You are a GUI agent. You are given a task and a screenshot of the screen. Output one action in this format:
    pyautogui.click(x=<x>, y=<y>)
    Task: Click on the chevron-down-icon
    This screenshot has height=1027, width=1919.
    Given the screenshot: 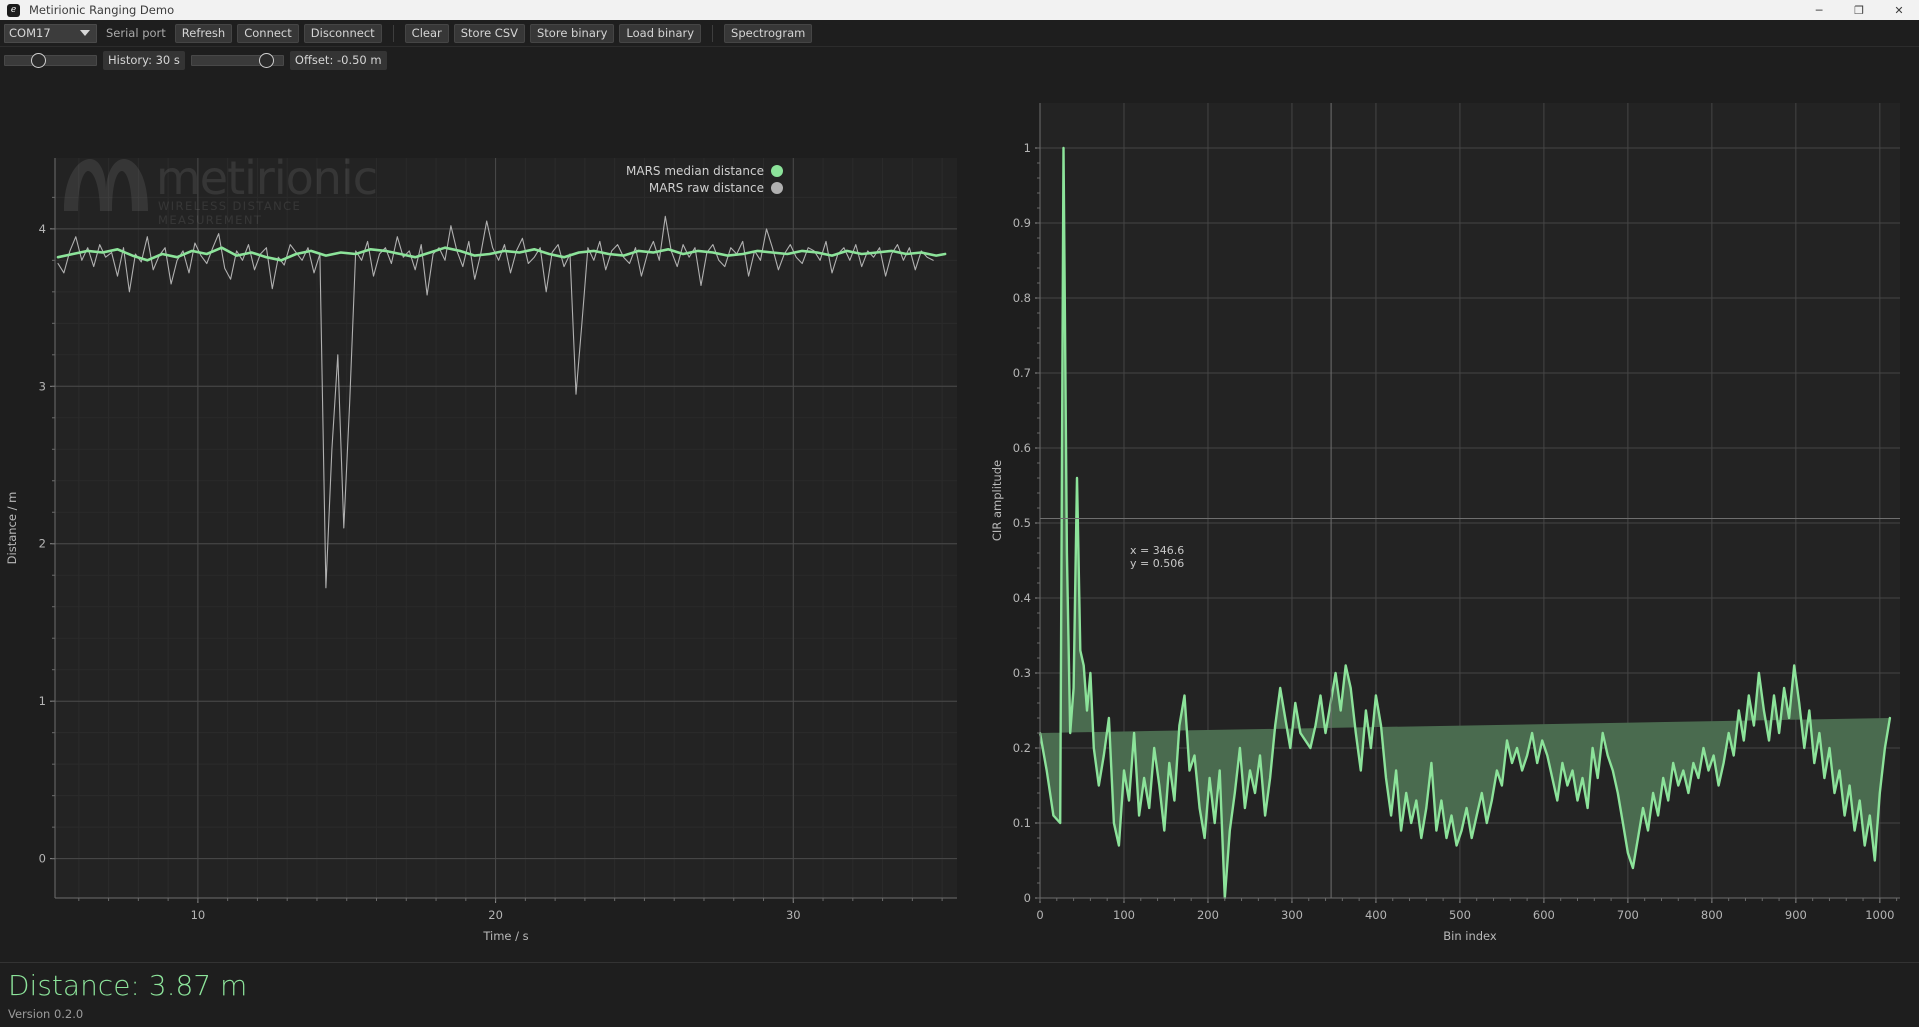 What is the action you would take?
    pyautogui.click(x=85, y=33)
    